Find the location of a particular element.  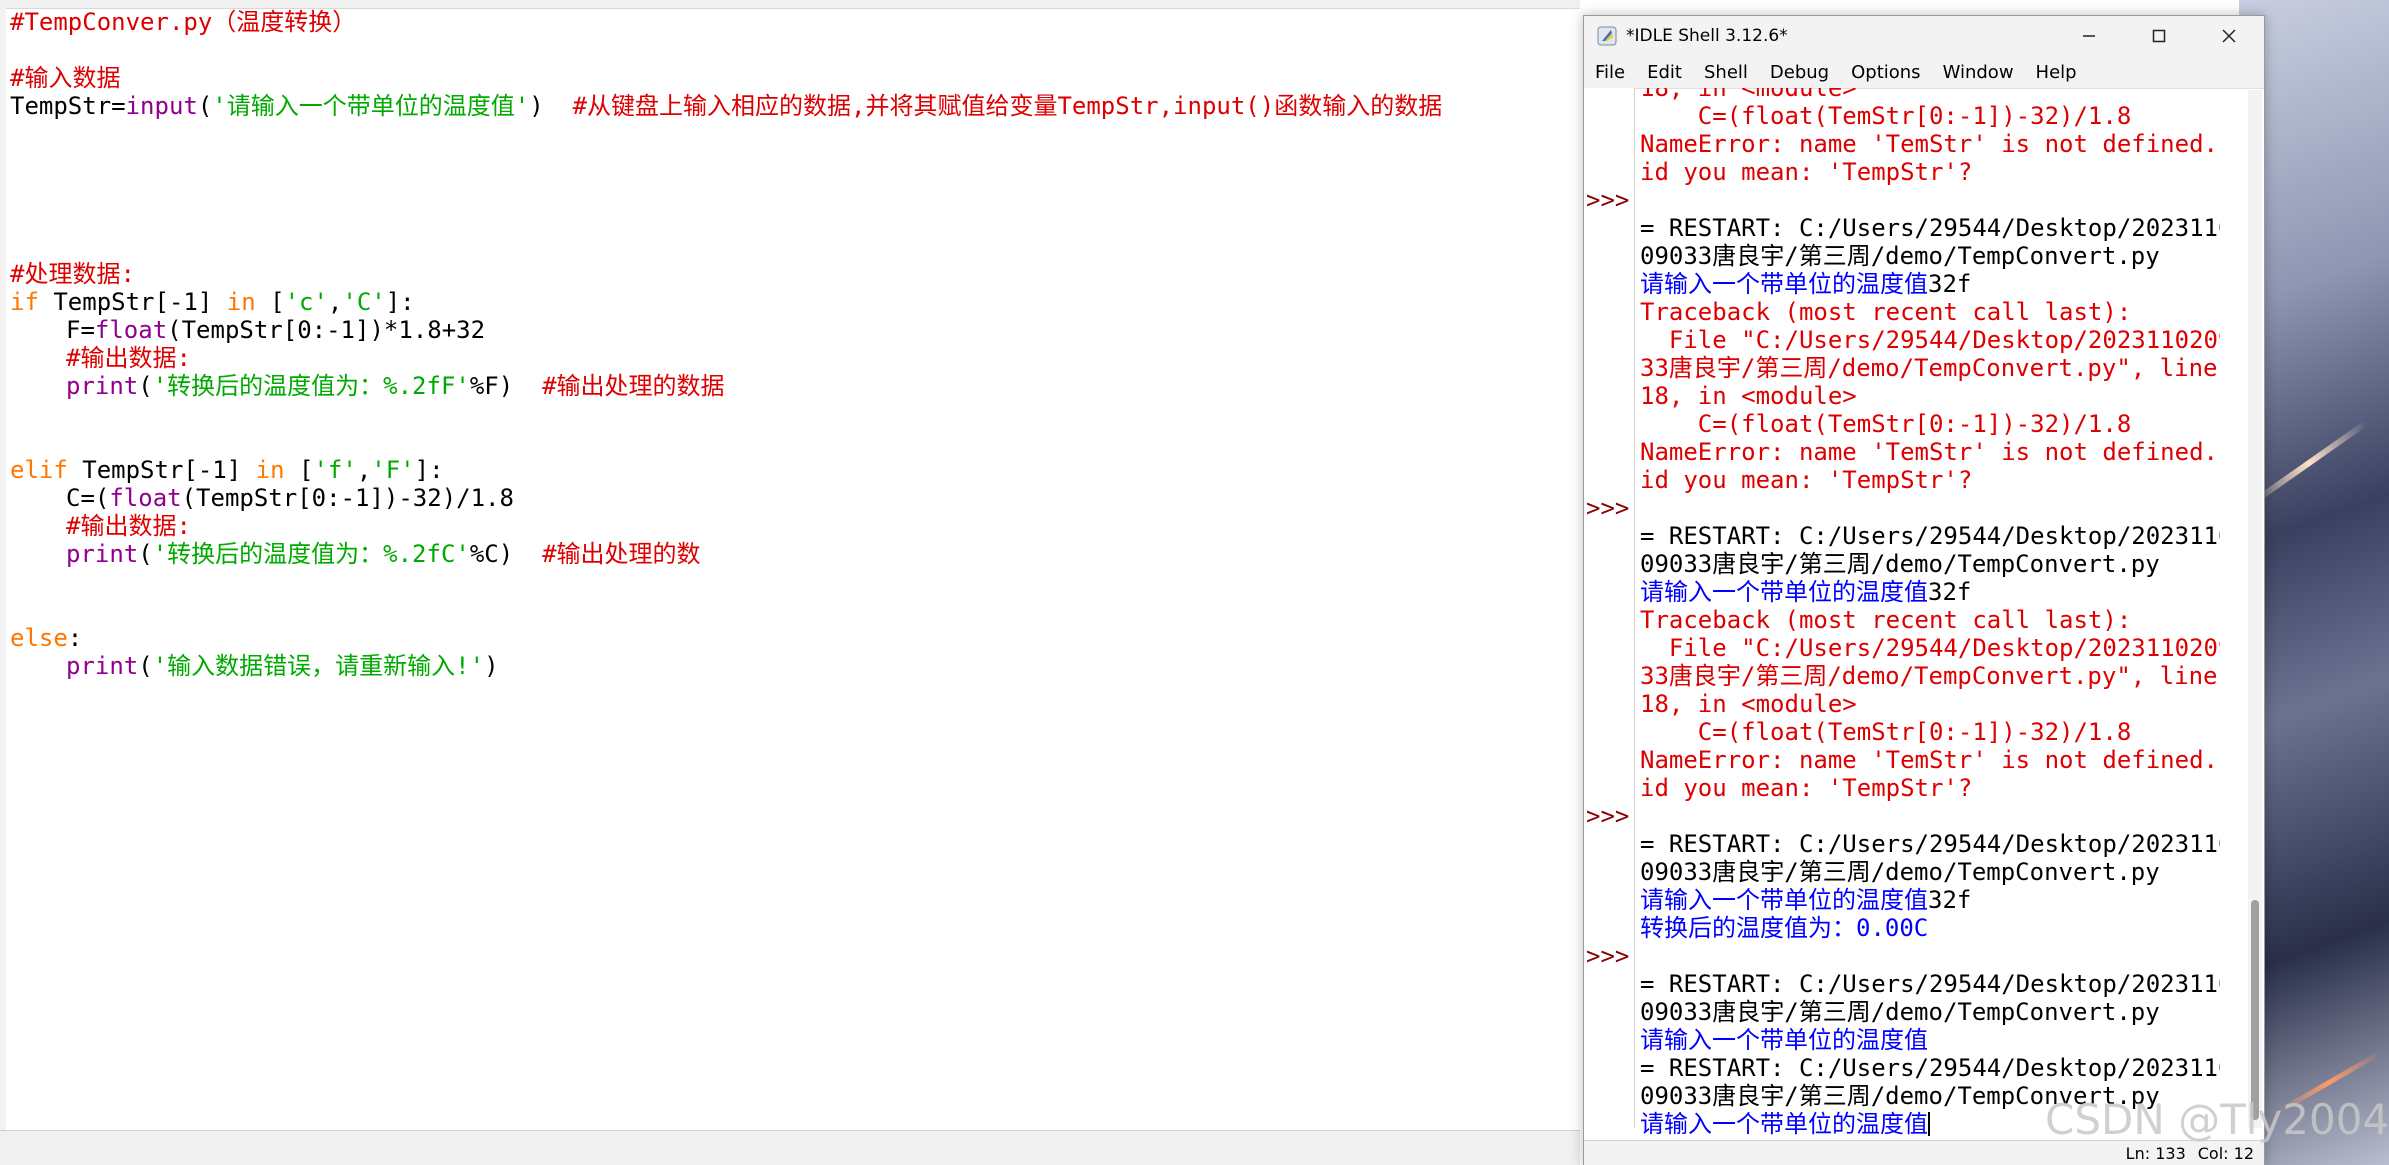

code-keyword: elif is located at coordinates (39, 470).